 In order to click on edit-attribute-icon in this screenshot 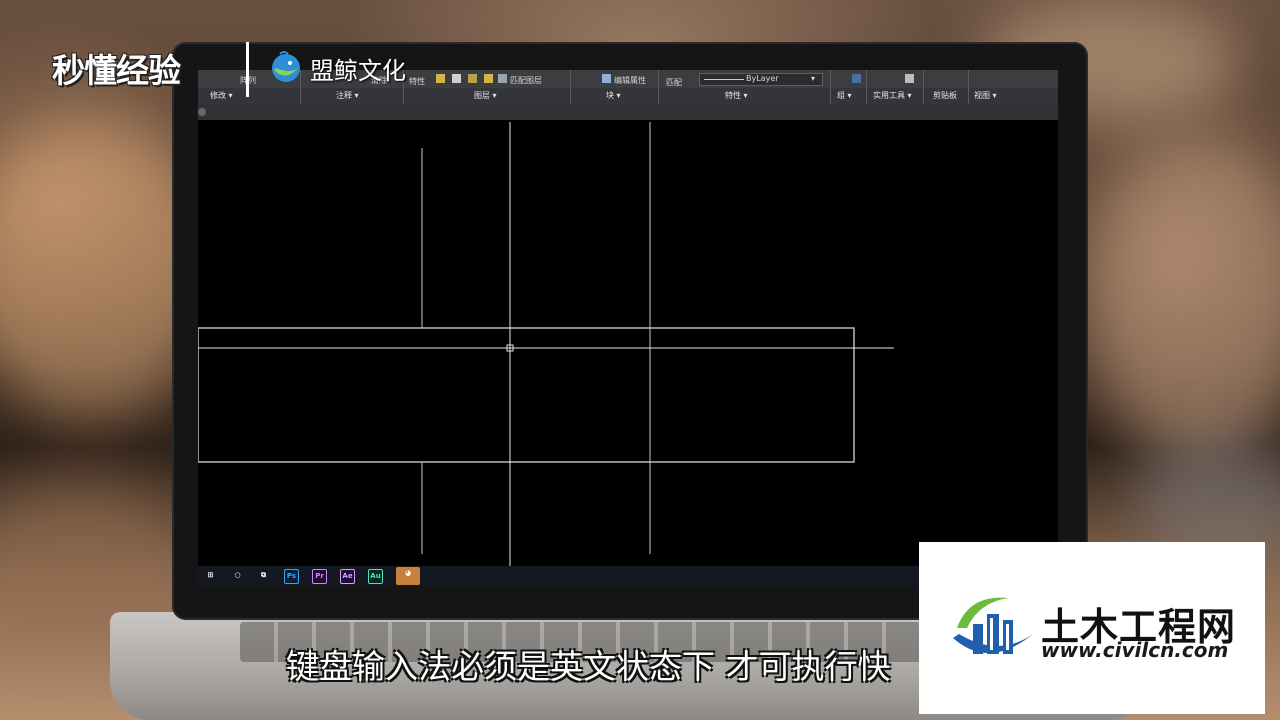, I will do `click(606, 78)`.